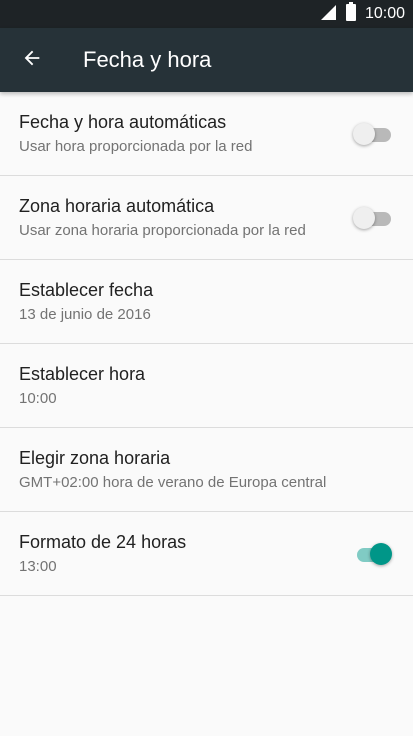 The image size is (413, 736). What do you see at coordinates (103, 542) in the screenshot?
I see `setting-title: Formato de 24 horas` at bounding box center [103, 542].